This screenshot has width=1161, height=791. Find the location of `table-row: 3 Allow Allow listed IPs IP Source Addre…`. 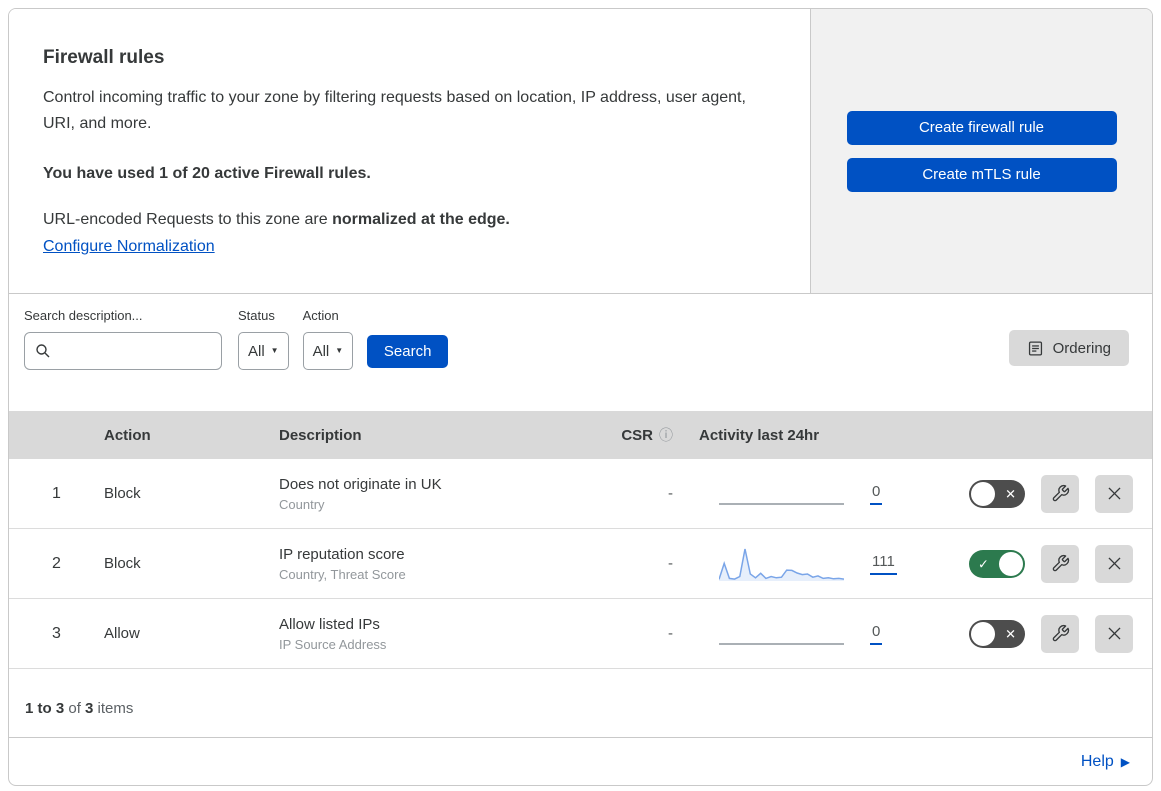

table-row: 3 Allow Allow listed IPs IP Source Addre… is located at coordinates (580, 634).